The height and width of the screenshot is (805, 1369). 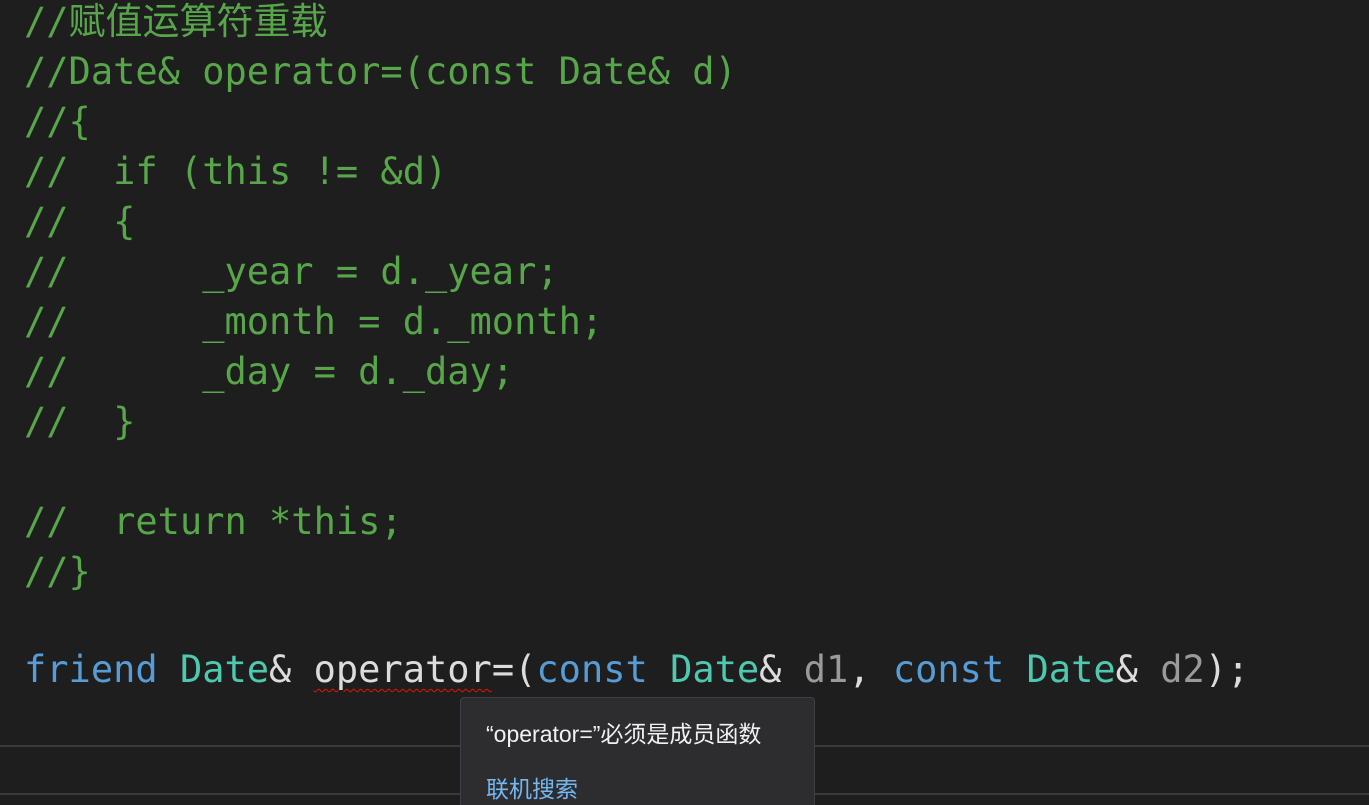 What do you see at coordinates (532, 787) in the screenshot?
I see `search-online-link: 联机搜索` at bounding box center [532, 787].